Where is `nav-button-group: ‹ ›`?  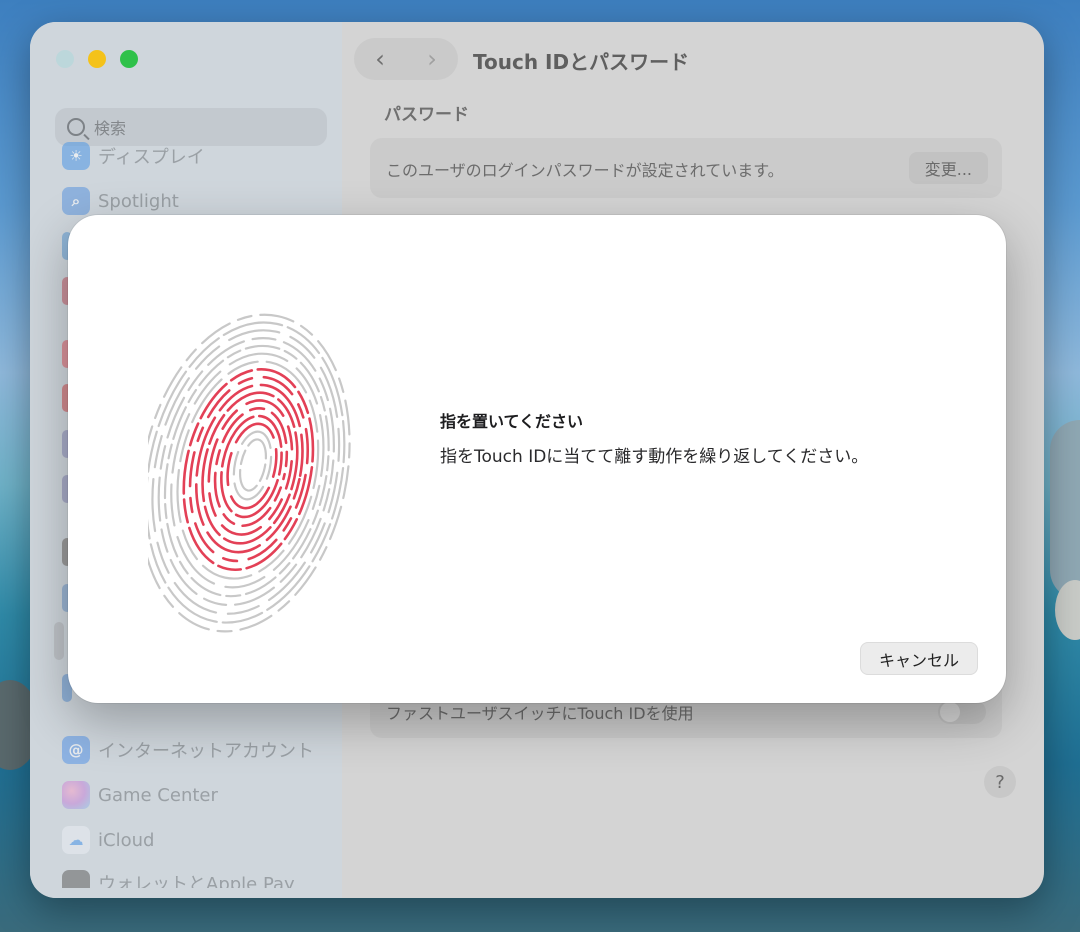
nav-button-group: ‹ › is located at coordinates (406, 59).